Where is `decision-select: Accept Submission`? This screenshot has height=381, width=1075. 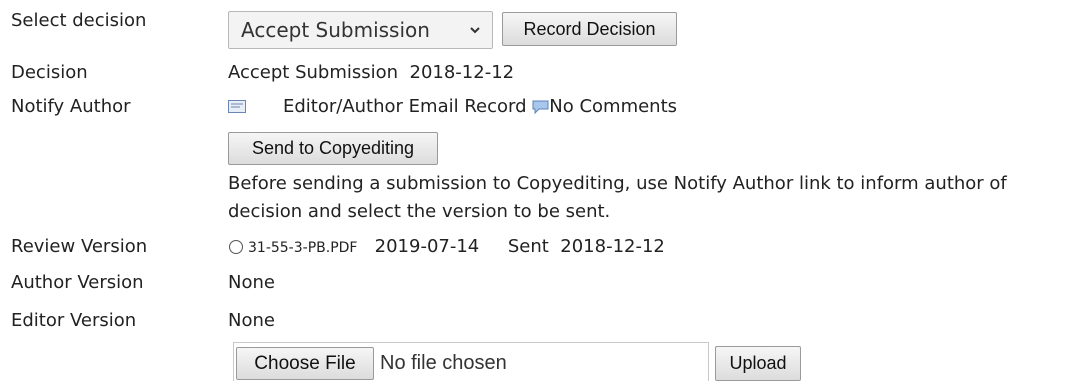 decision-select: Accept Submission is located at coordinates (360, 30).